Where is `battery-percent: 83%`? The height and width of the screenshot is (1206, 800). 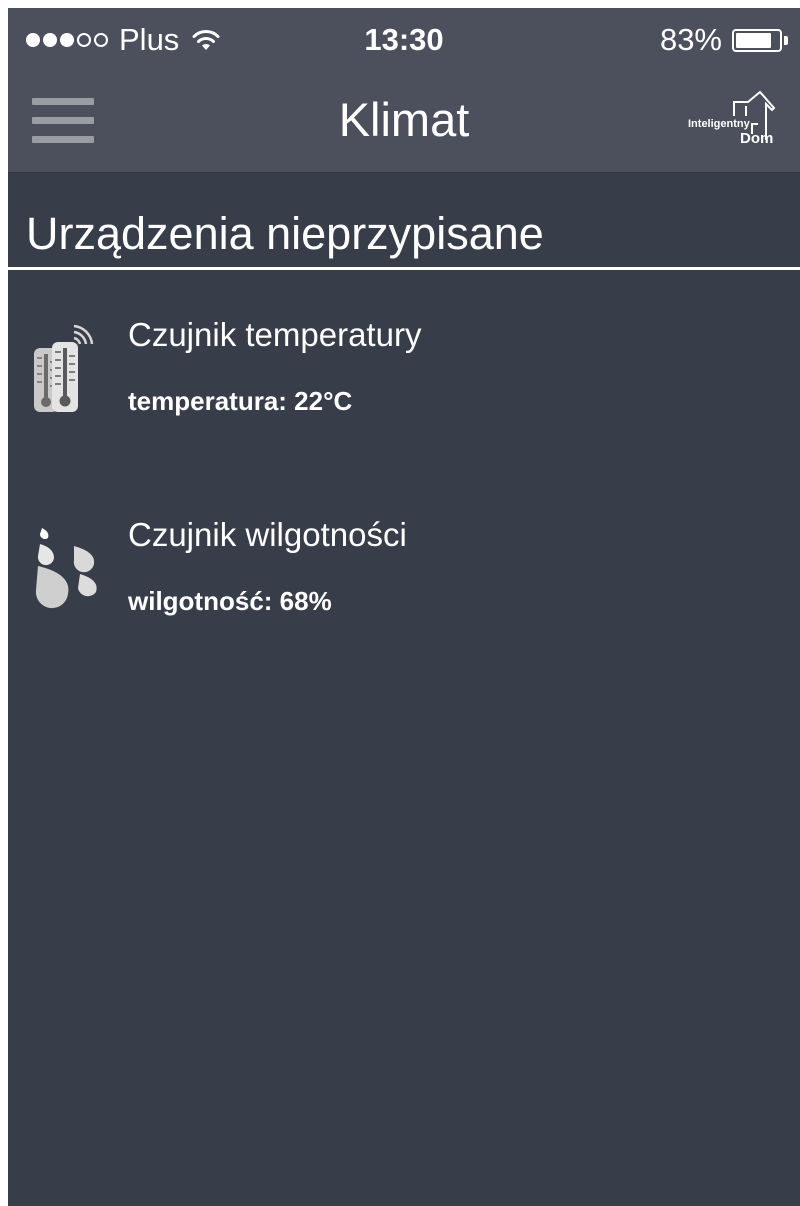
battery-percent: 83% is located at coordinates (690, 39).